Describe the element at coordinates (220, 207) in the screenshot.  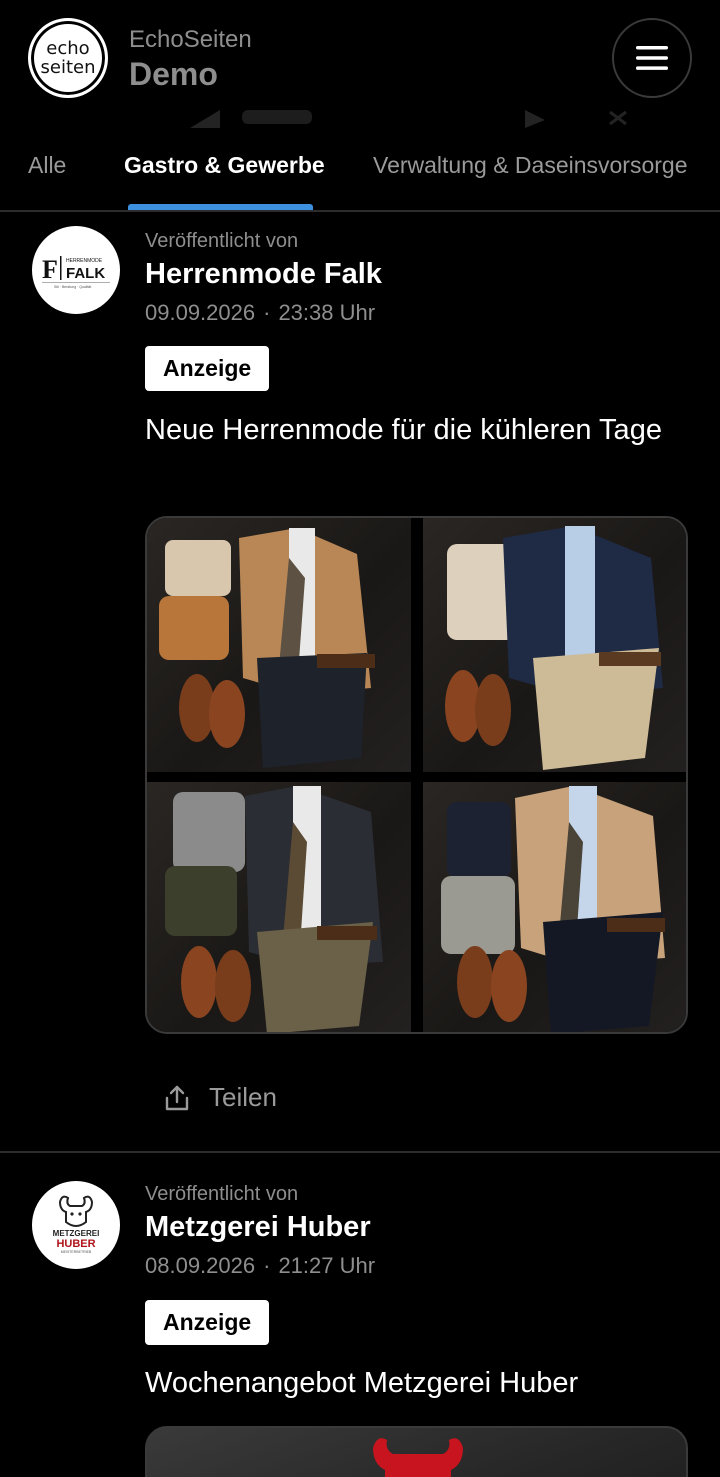
I see `active-tab-indicator` at that location.